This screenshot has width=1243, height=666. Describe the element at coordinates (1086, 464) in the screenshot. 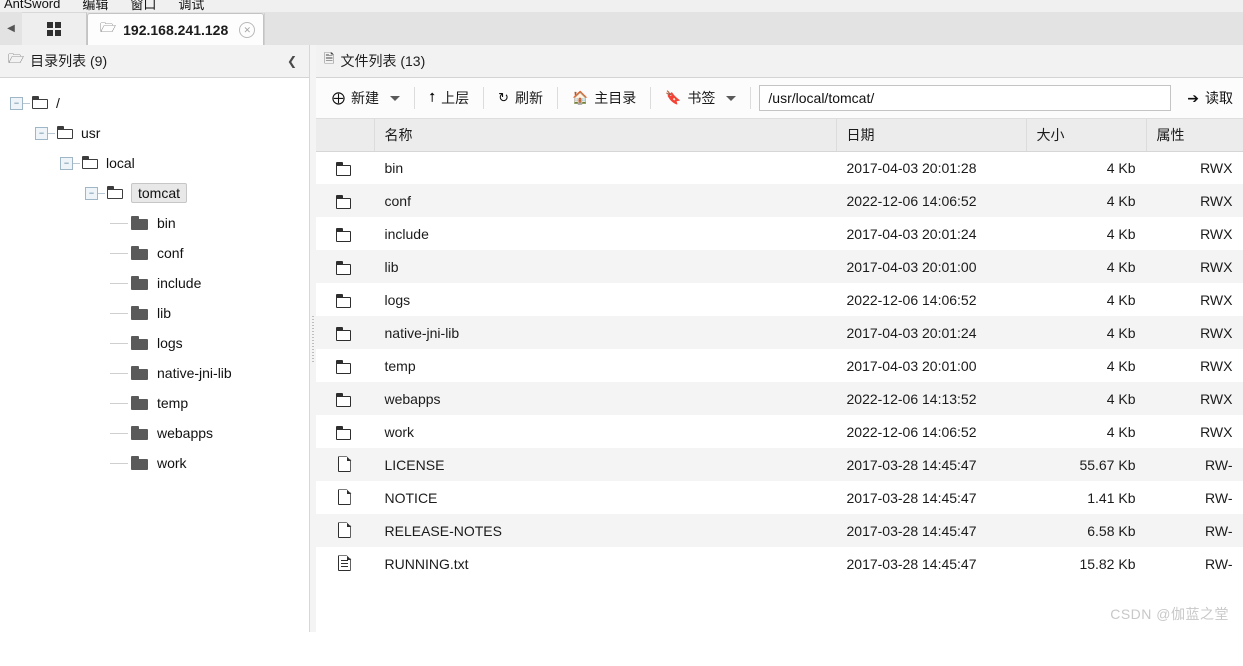

I see `row-size: 55.67 Kb` at that location.